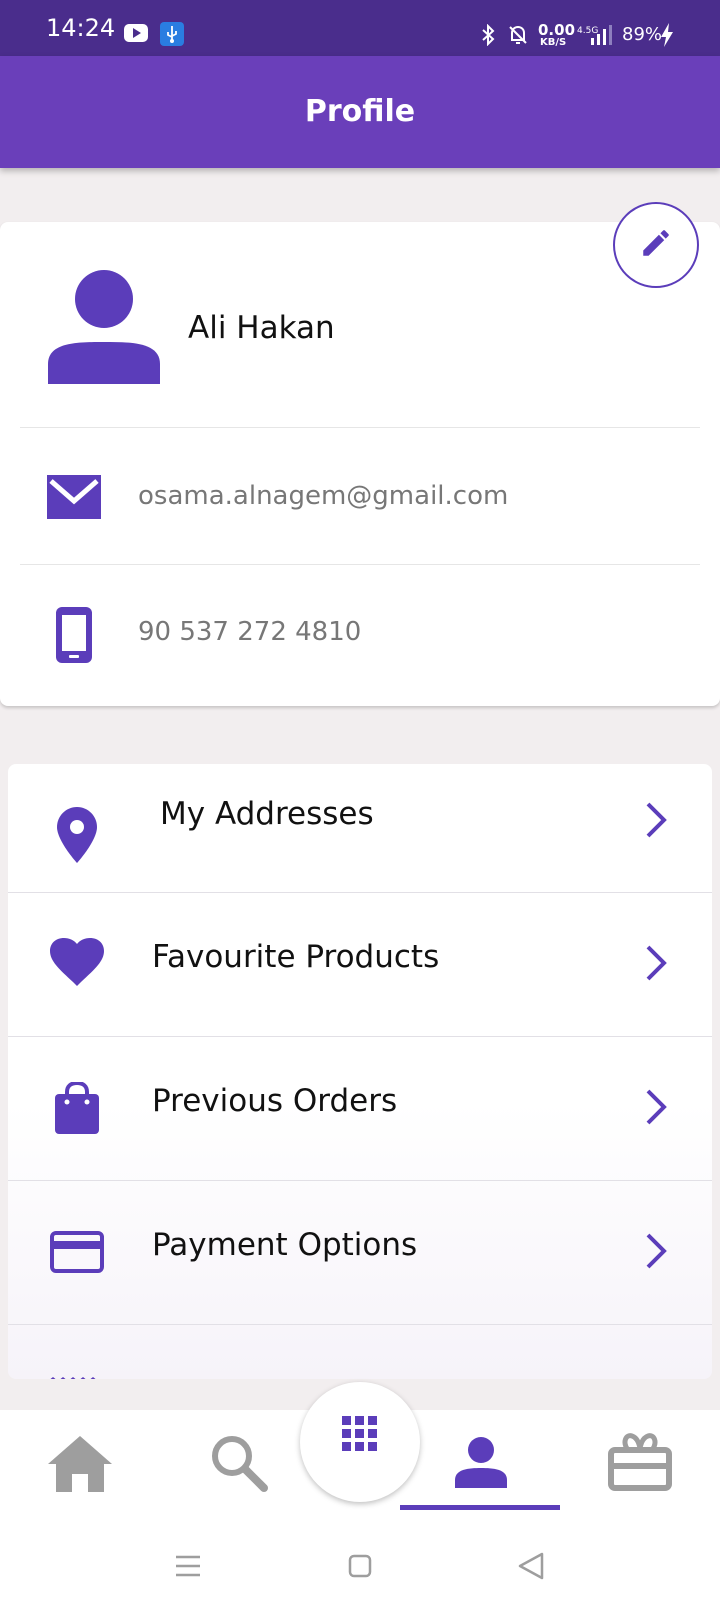  I want to click on app-bar: Profile, so click(360, 112).